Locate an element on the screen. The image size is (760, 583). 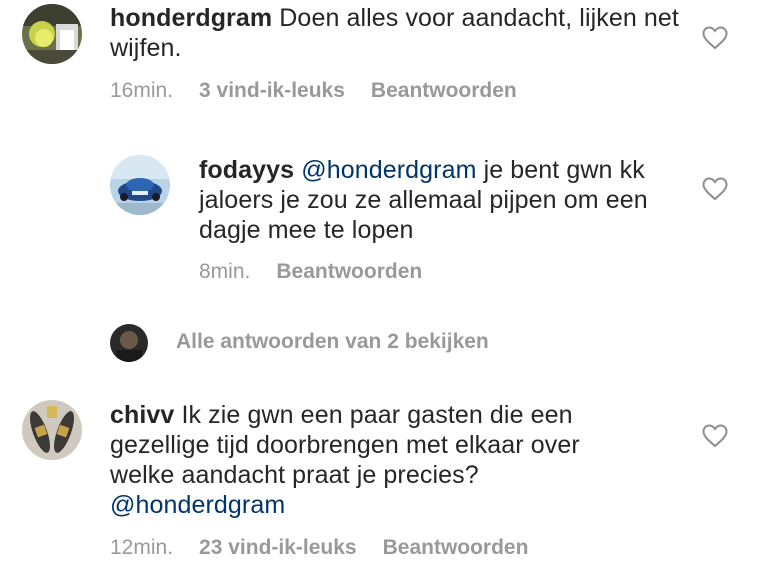
comment-likes-link: 3 vind-ik-leuks is located at coordinates (272, 90).